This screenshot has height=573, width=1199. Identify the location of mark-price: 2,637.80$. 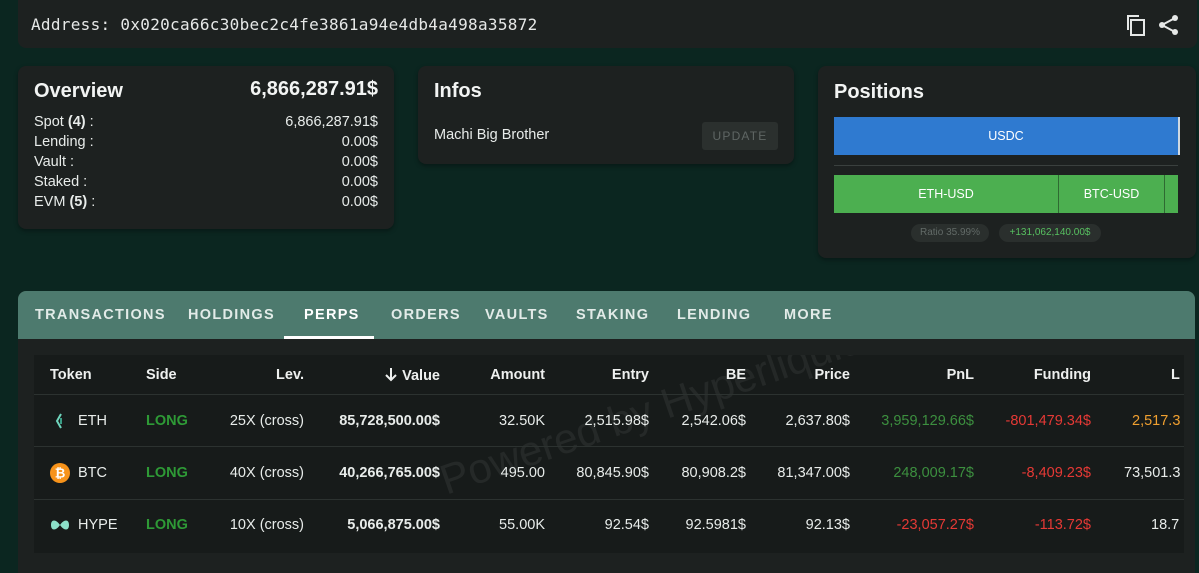
(817, 421).